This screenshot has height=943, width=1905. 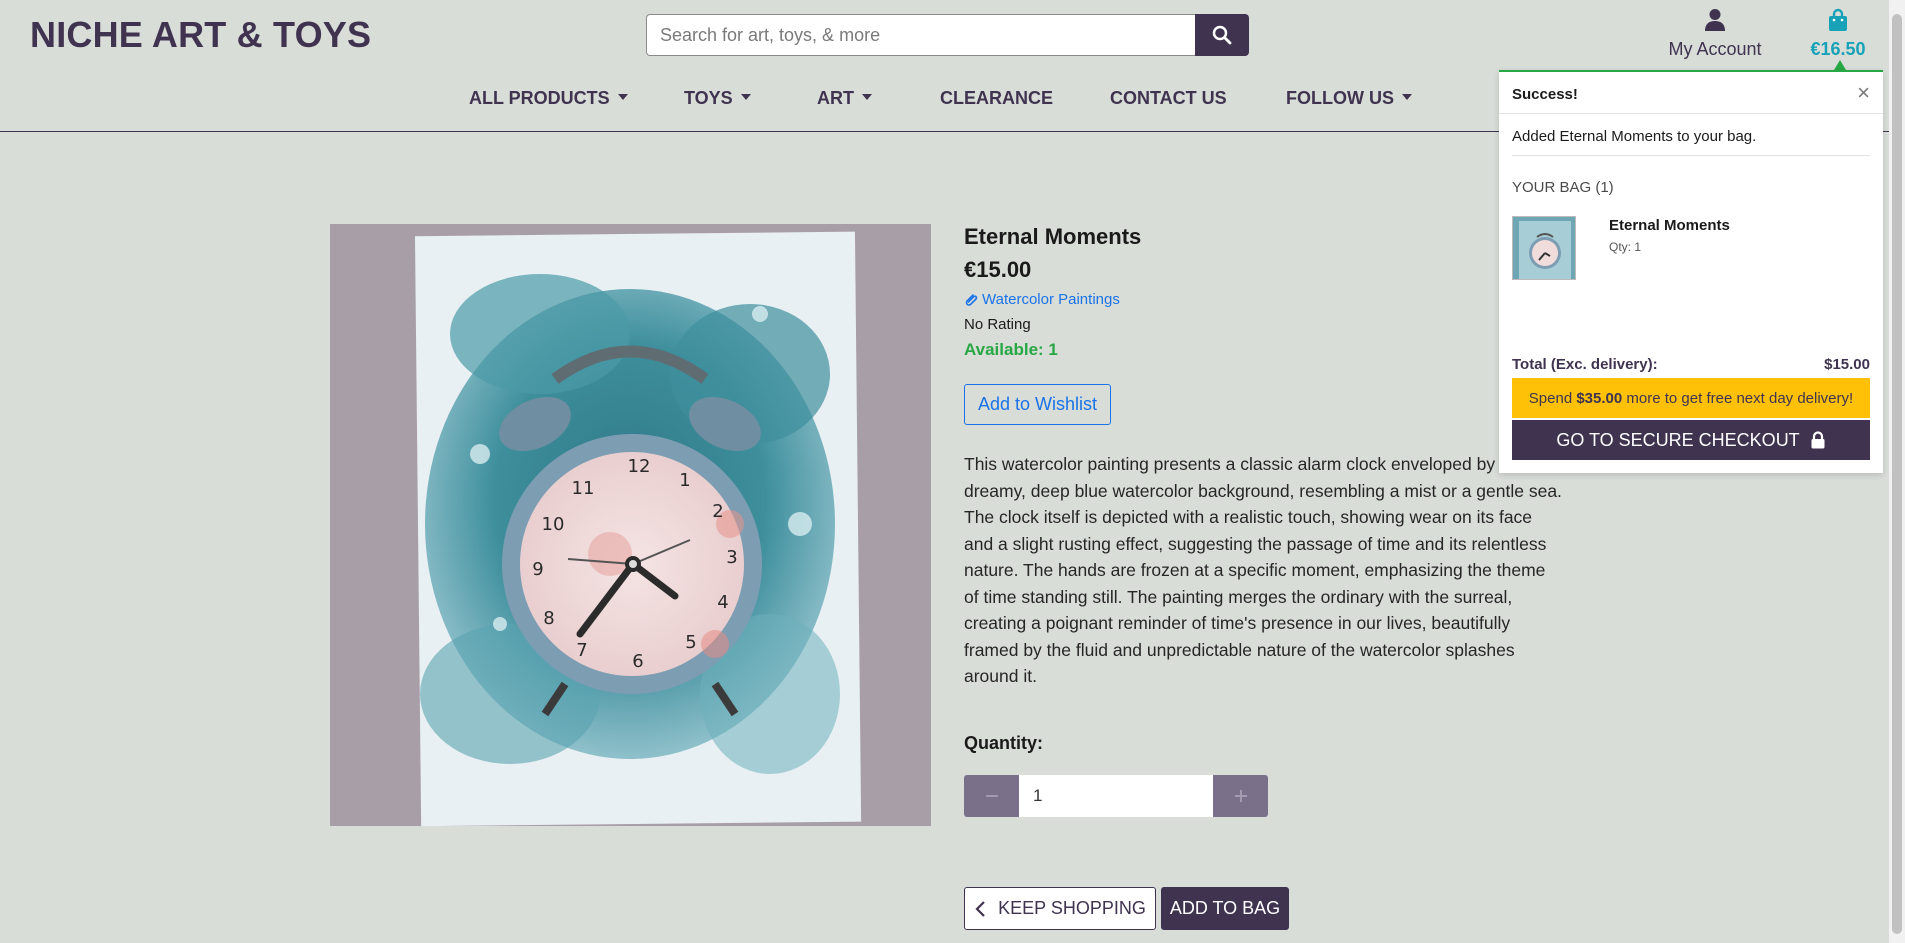 I want to click on search-bar, so click(x=947, y=35).